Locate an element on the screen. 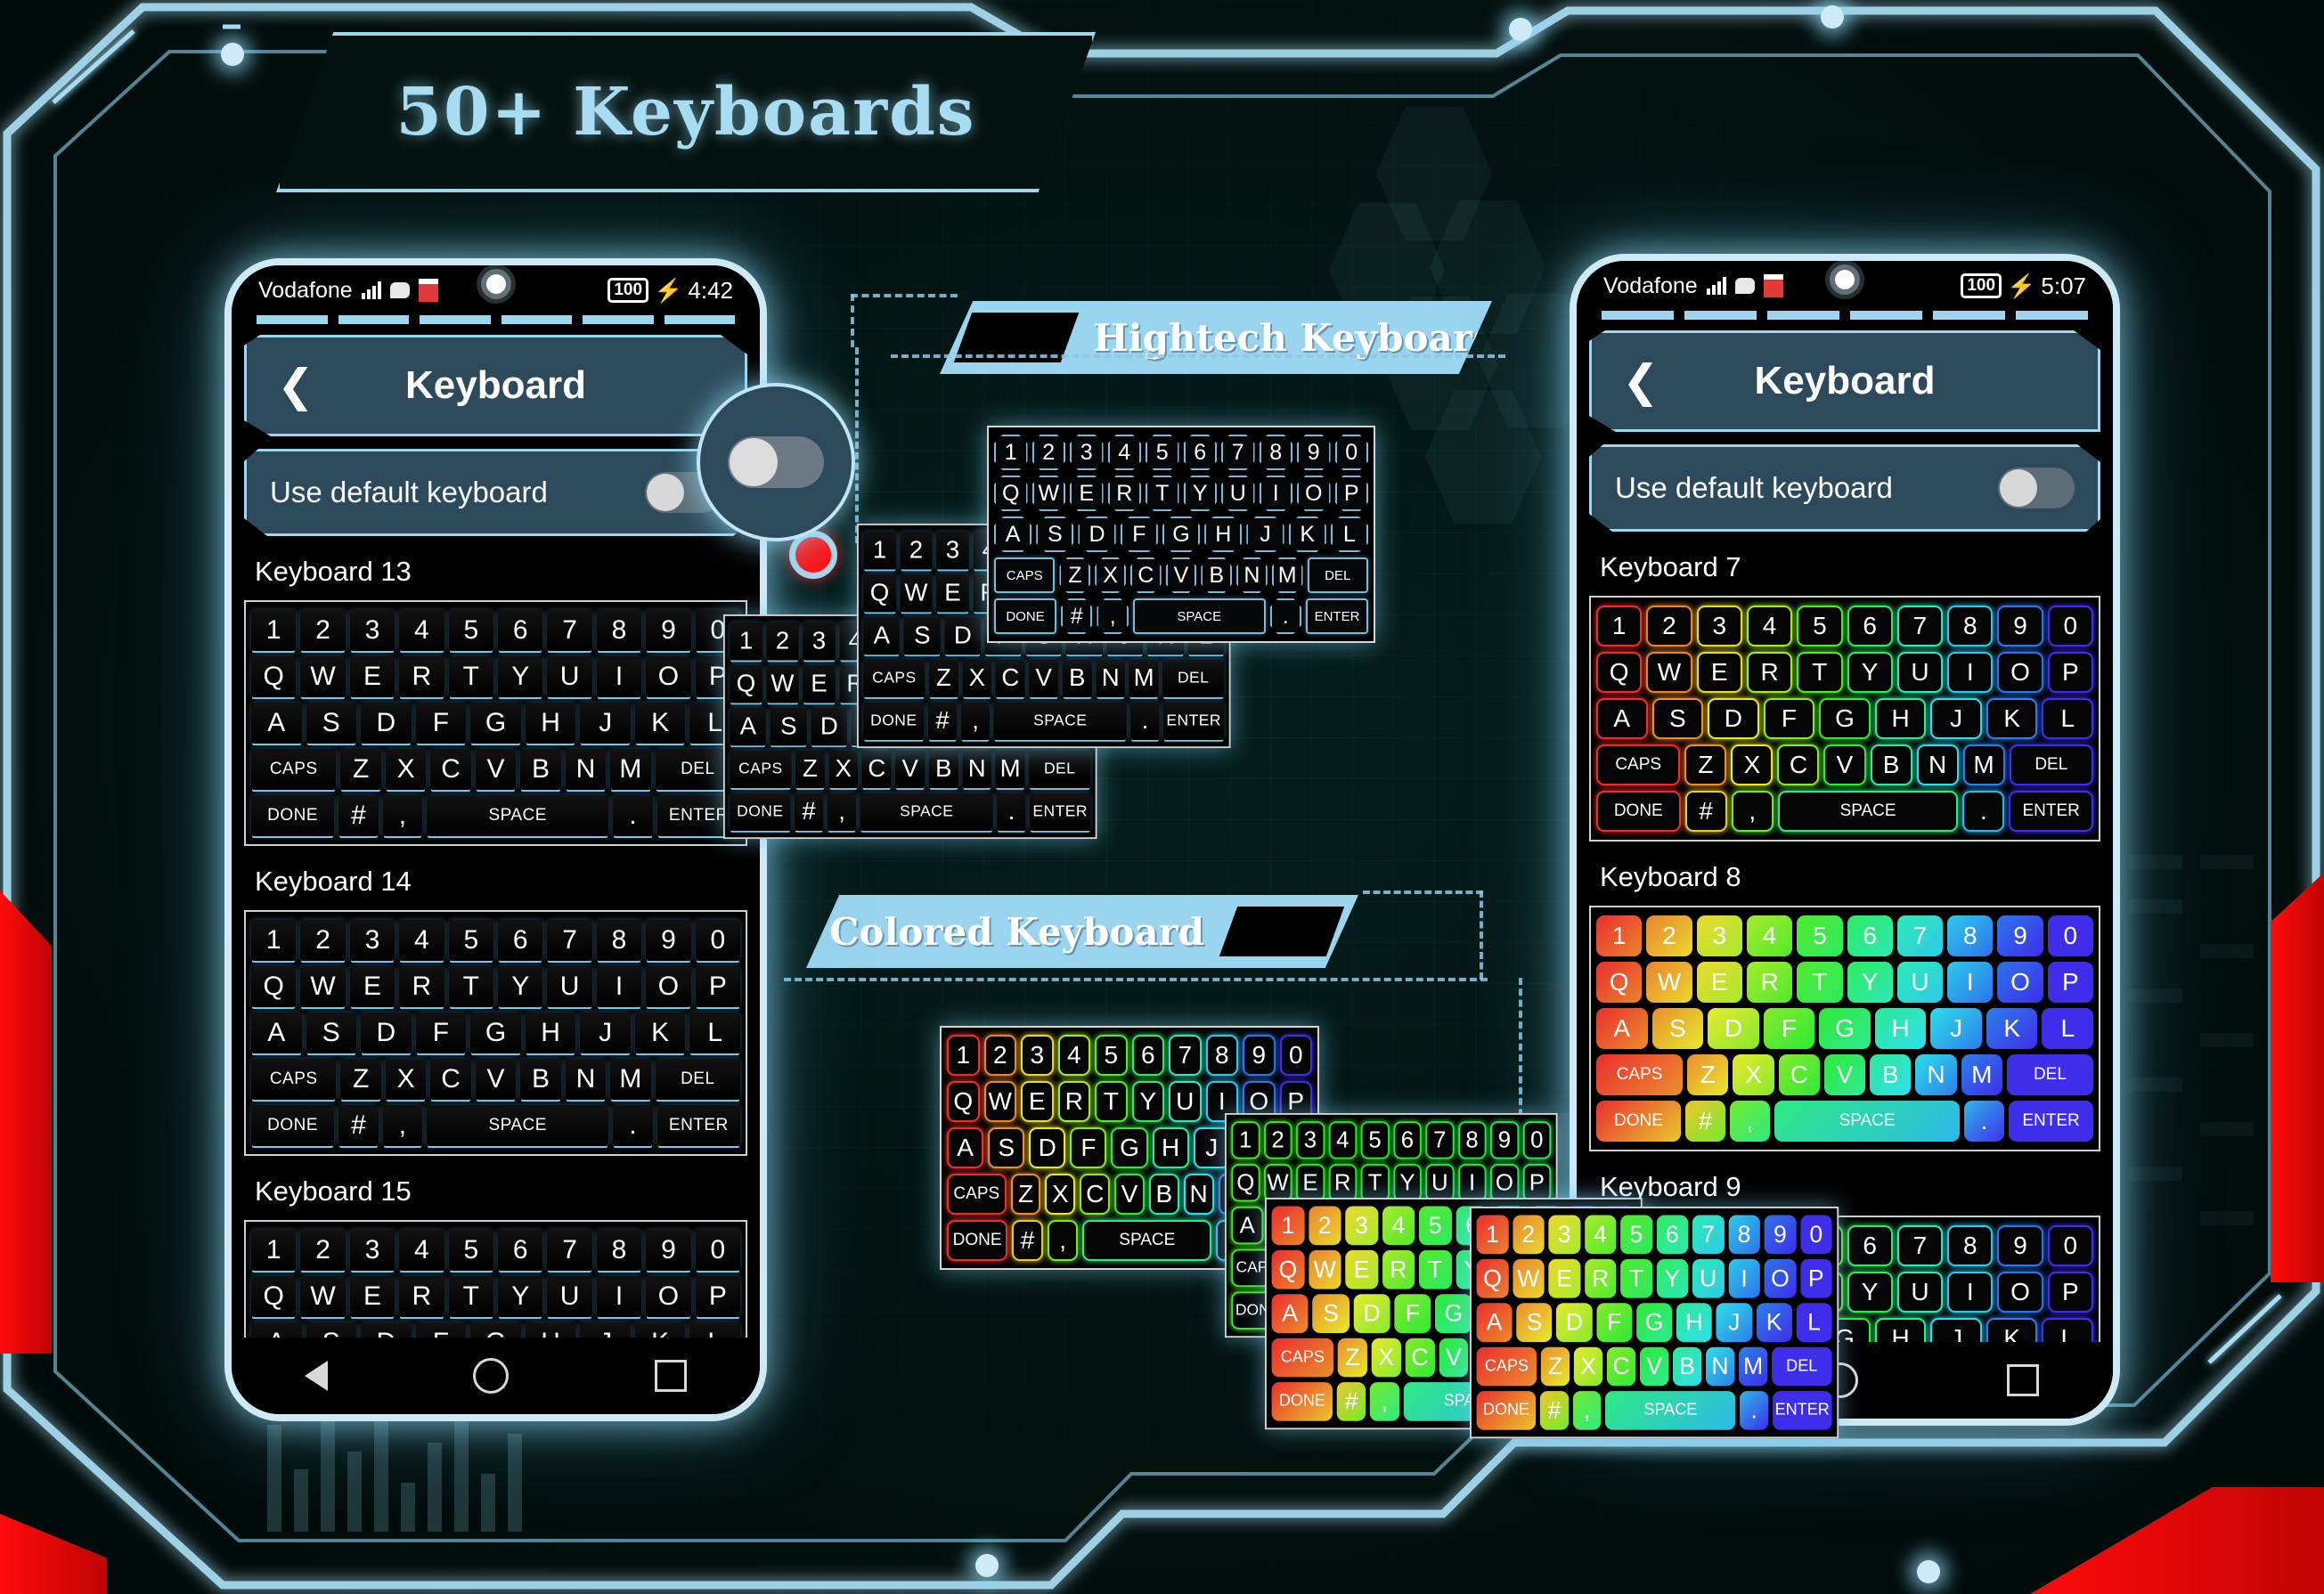 The height and width of the screenshot is (1594, 2324). app-header-left: ❮ Keyboard is located at coordinates (495, 385).